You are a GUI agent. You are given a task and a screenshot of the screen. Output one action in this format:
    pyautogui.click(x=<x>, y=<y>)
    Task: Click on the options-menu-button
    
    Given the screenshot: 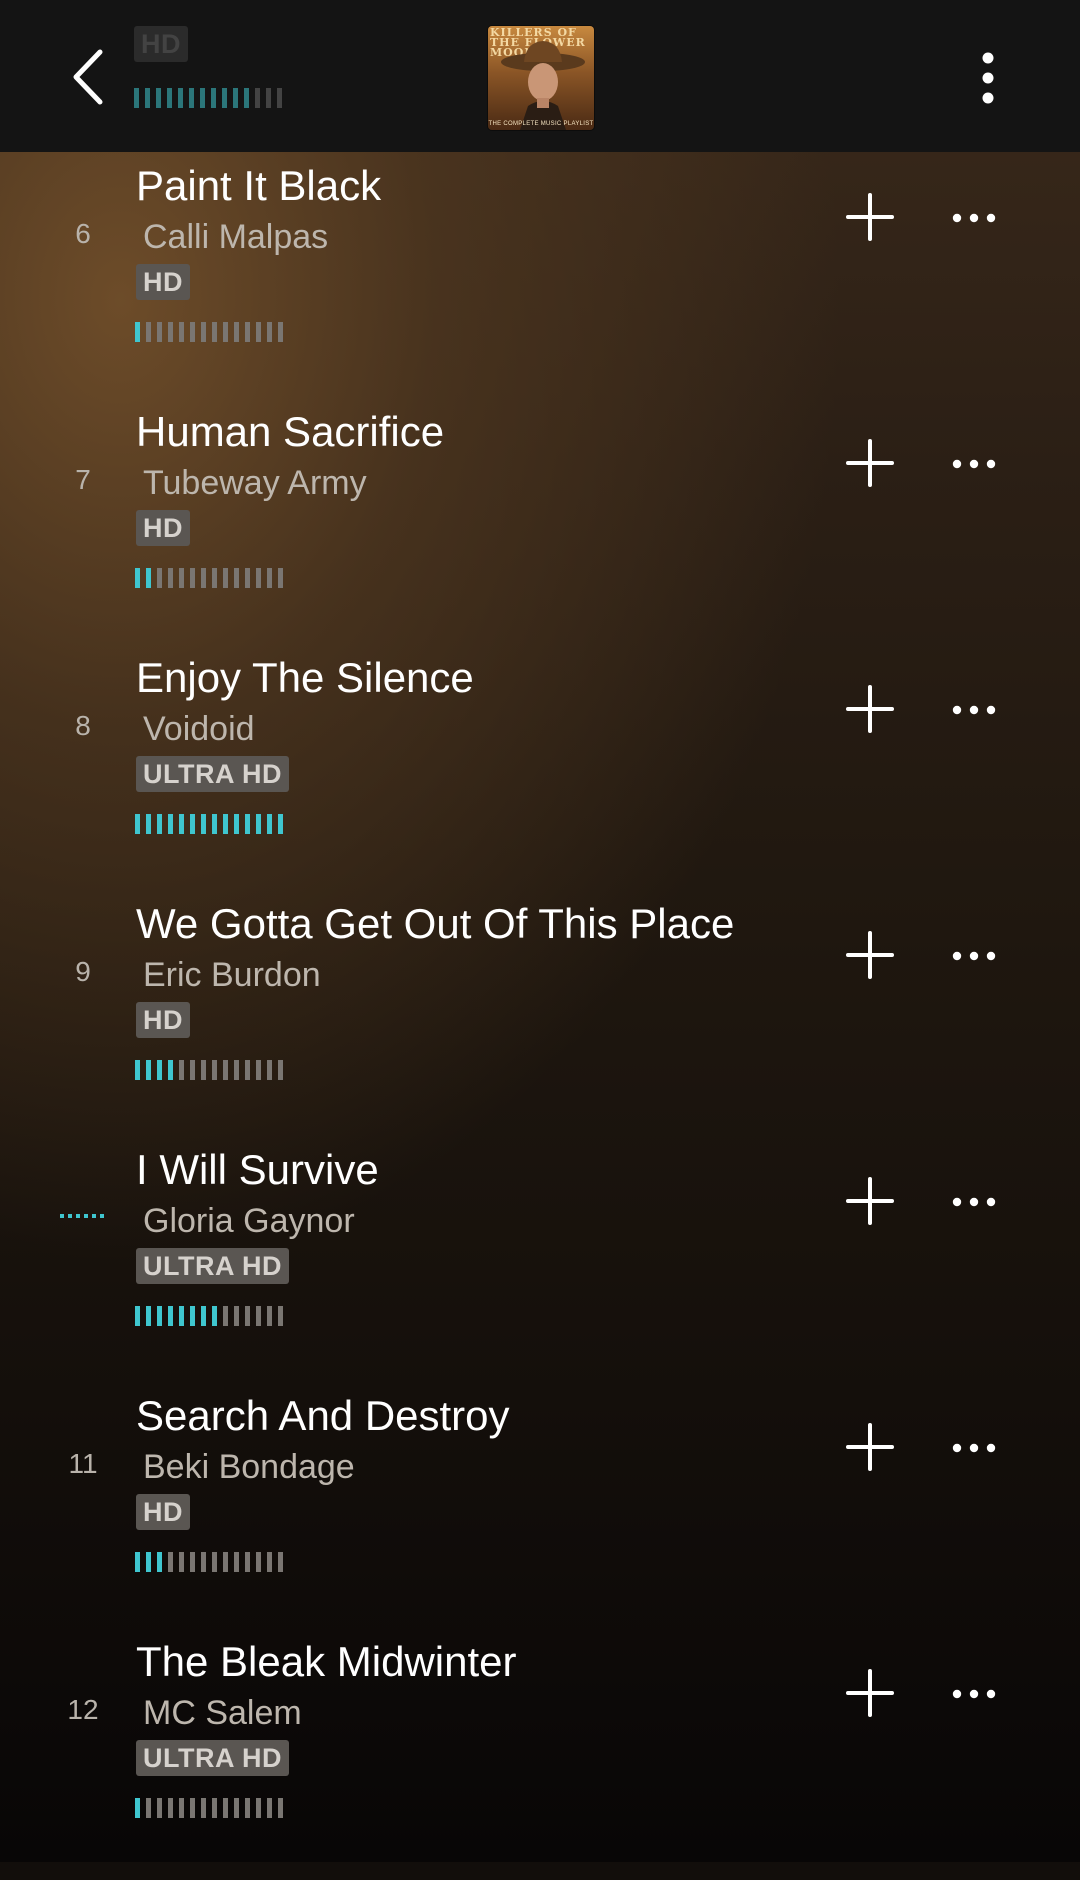 What is the action you would take?
    pyautogui.click(x=988, y=78)
    